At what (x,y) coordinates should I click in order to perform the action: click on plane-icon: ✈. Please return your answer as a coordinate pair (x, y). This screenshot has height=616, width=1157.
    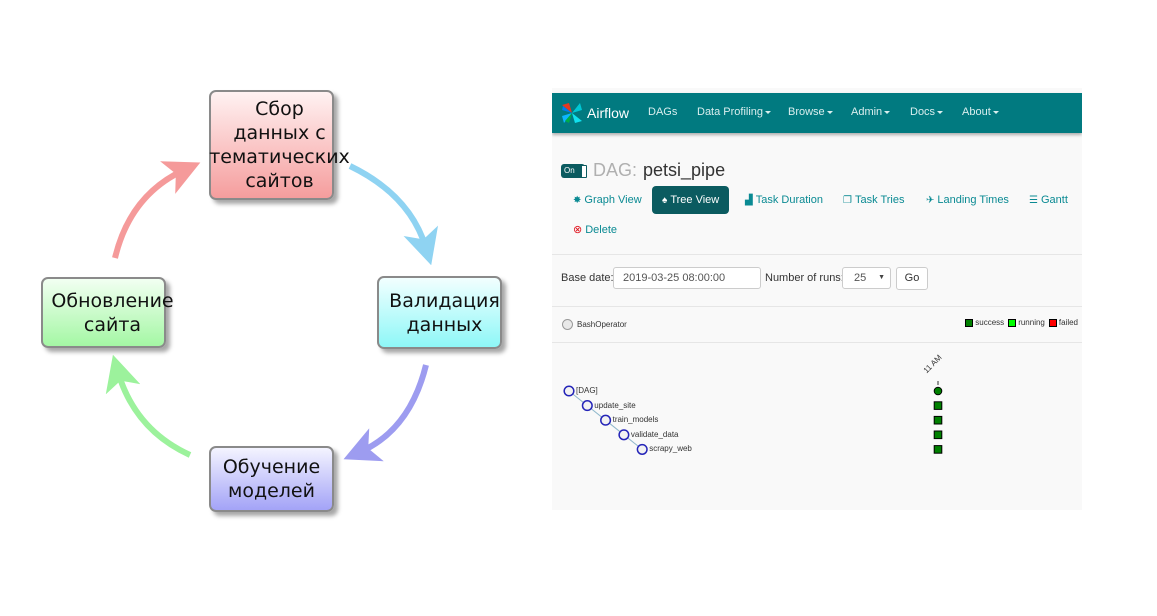
    Looking at the image, I should click on (930, 200).